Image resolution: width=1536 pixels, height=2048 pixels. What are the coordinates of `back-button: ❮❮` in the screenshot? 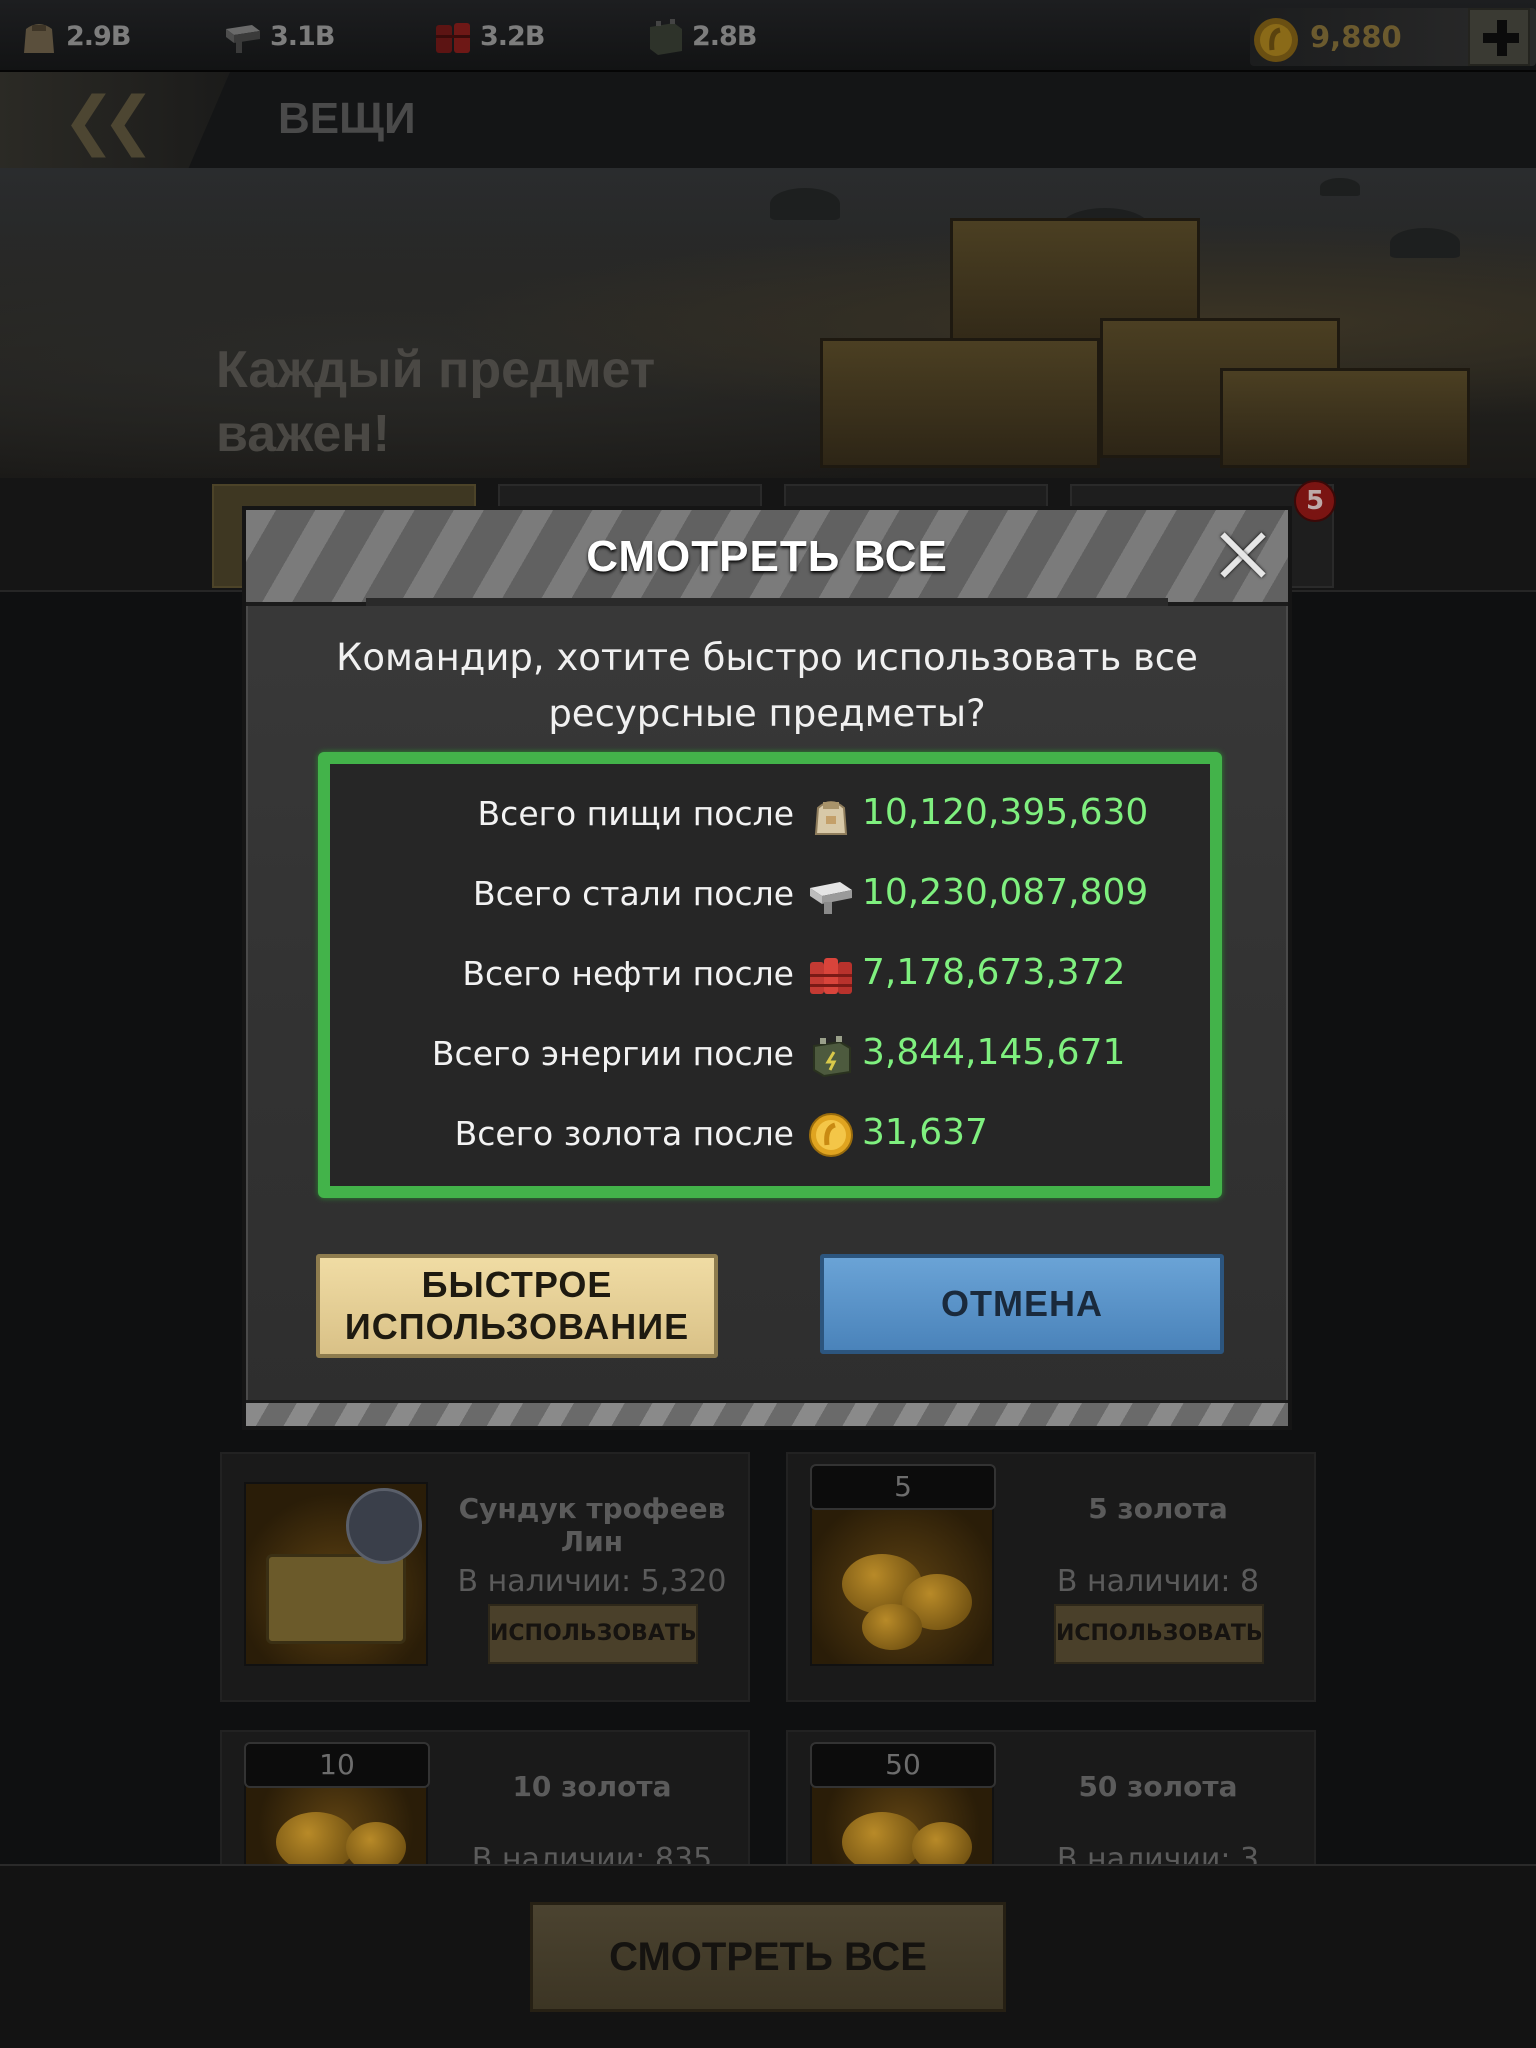 It's located at (115, 120).